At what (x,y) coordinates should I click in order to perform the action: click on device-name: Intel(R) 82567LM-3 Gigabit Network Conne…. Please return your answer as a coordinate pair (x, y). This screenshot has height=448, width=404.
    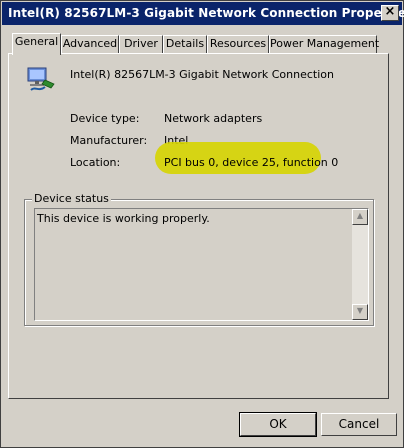
    Looking at the image, I should click on (202, 74).